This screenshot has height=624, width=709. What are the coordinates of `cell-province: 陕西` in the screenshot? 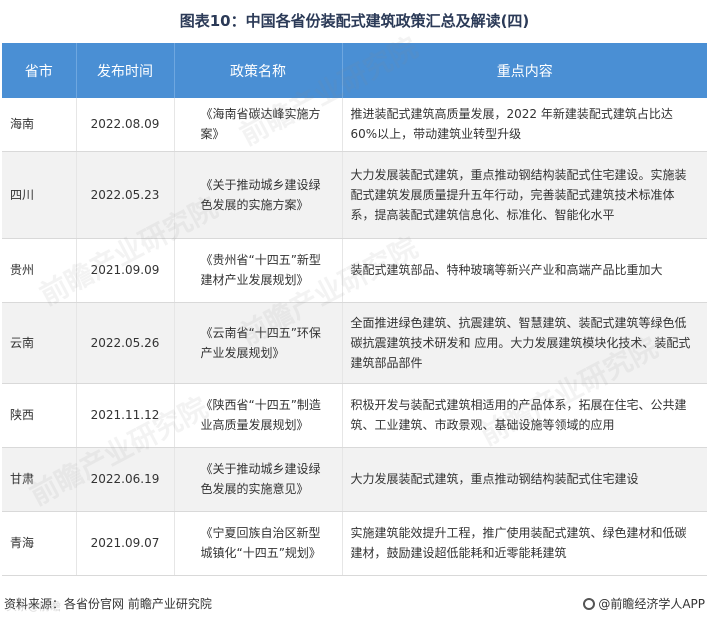 It's located at (39, 415).